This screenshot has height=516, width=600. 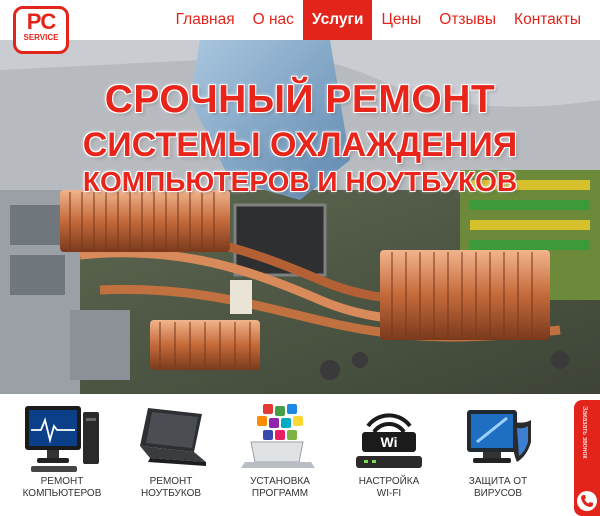 What do you see at coordinates (584, 432) in the screenshot?
I see `callback-label: Заказать звонок` at bounding box center [584, 432].